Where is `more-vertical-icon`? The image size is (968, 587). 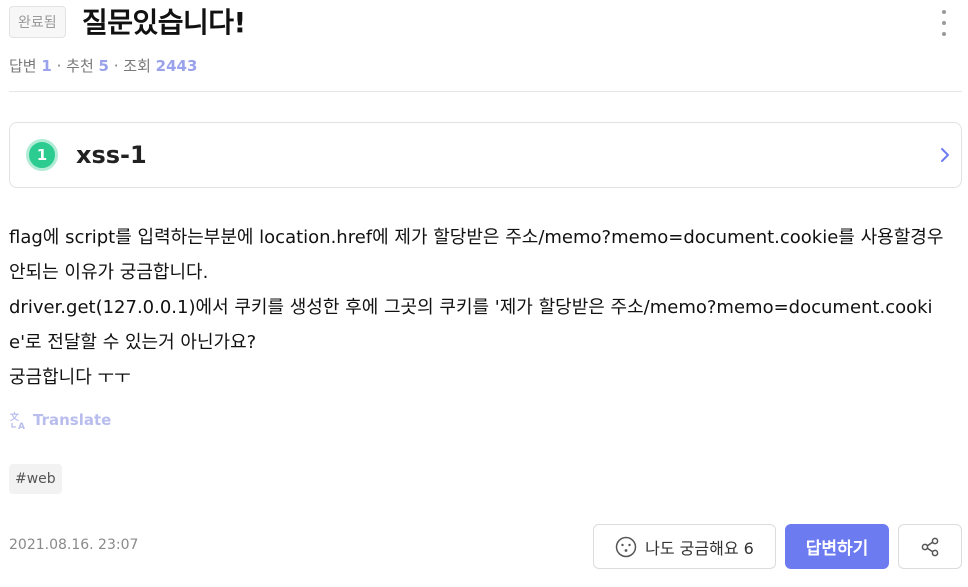 more-vertical-icon is located at coordinates (944, 23).